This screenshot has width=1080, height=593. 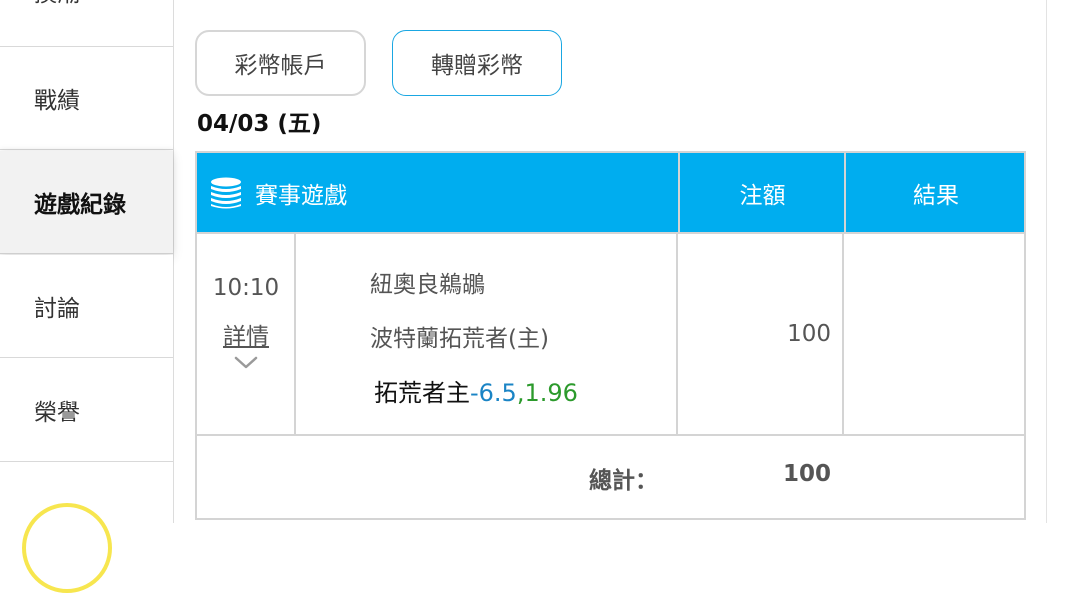 What do you see at coordinates (301, 195) in the screenshot?
I see `column-header-game-label: 賽事遊戲` at bounding box center [301, 195].